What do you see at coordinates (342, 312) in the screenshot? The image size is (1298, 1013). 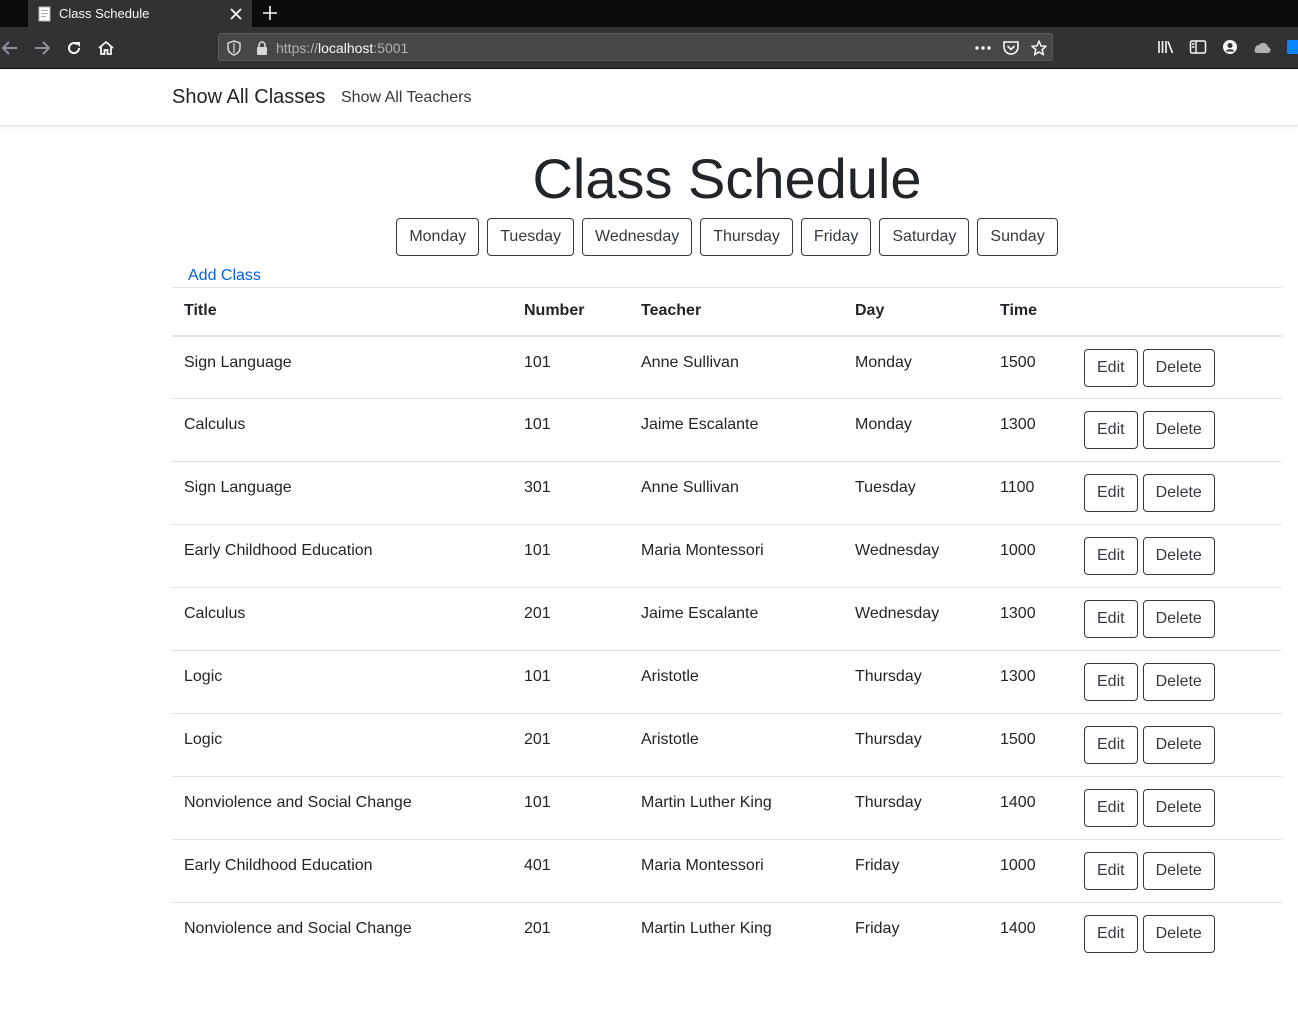 I see `header-title: Title` at bounding box center [342, 312].